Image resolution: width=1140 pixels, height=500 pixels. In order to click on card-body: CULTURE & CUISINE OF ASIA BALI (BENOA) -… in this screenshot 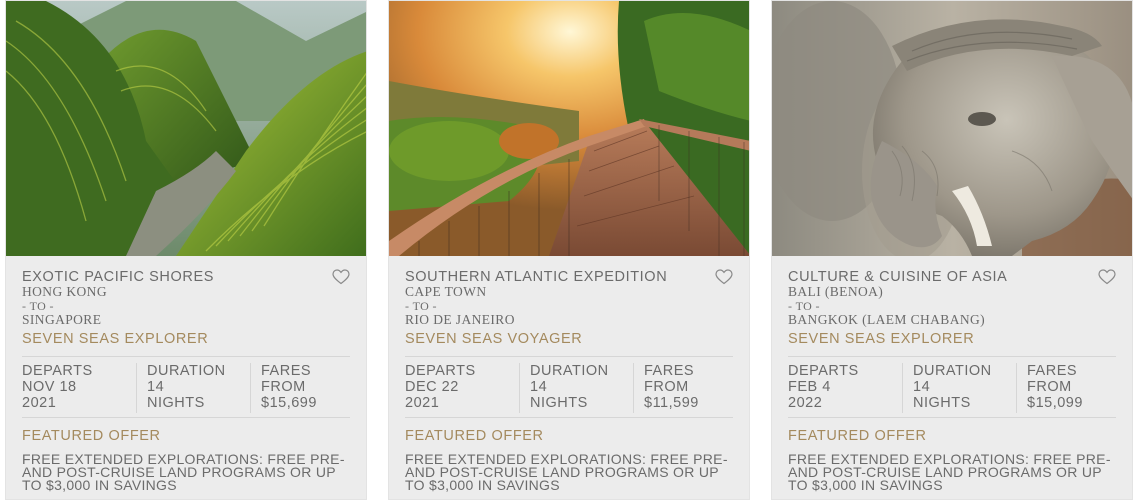, I will do `click(952, 381)`.